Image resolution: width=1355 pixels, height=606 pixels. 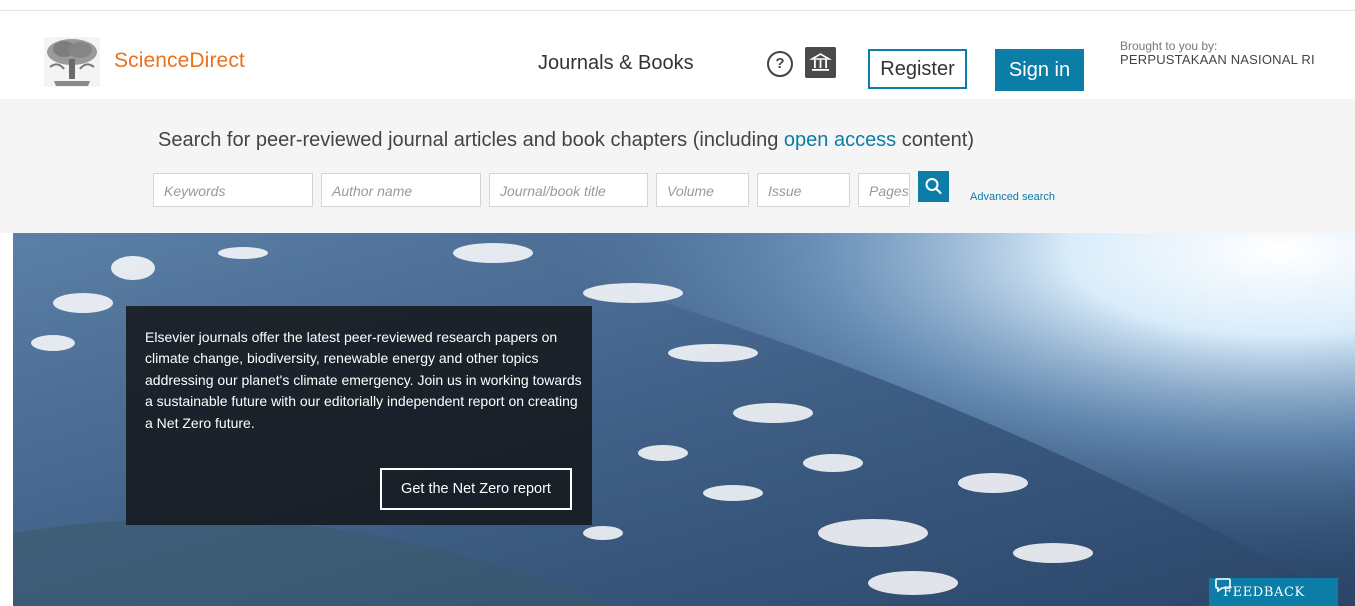 What do you see at coordinates (702, 190) in the screenshot?
I see `volume-input: Volume` at bounding box center [702, 190].